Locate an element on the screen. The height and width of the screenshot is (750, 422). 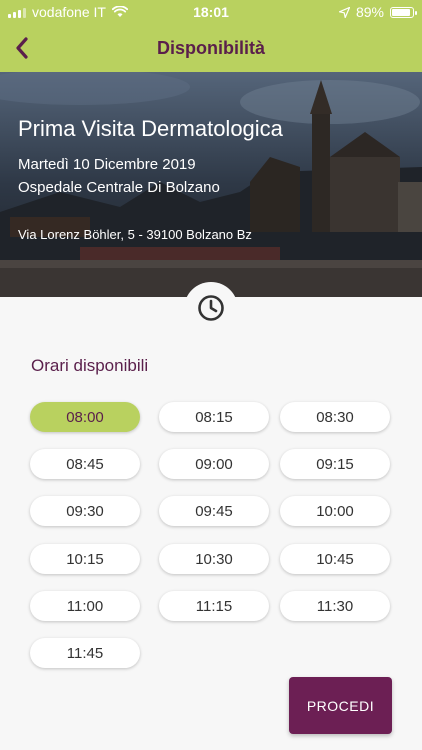
time-slot-button: 11:30 is located at coordinates (335, 606).